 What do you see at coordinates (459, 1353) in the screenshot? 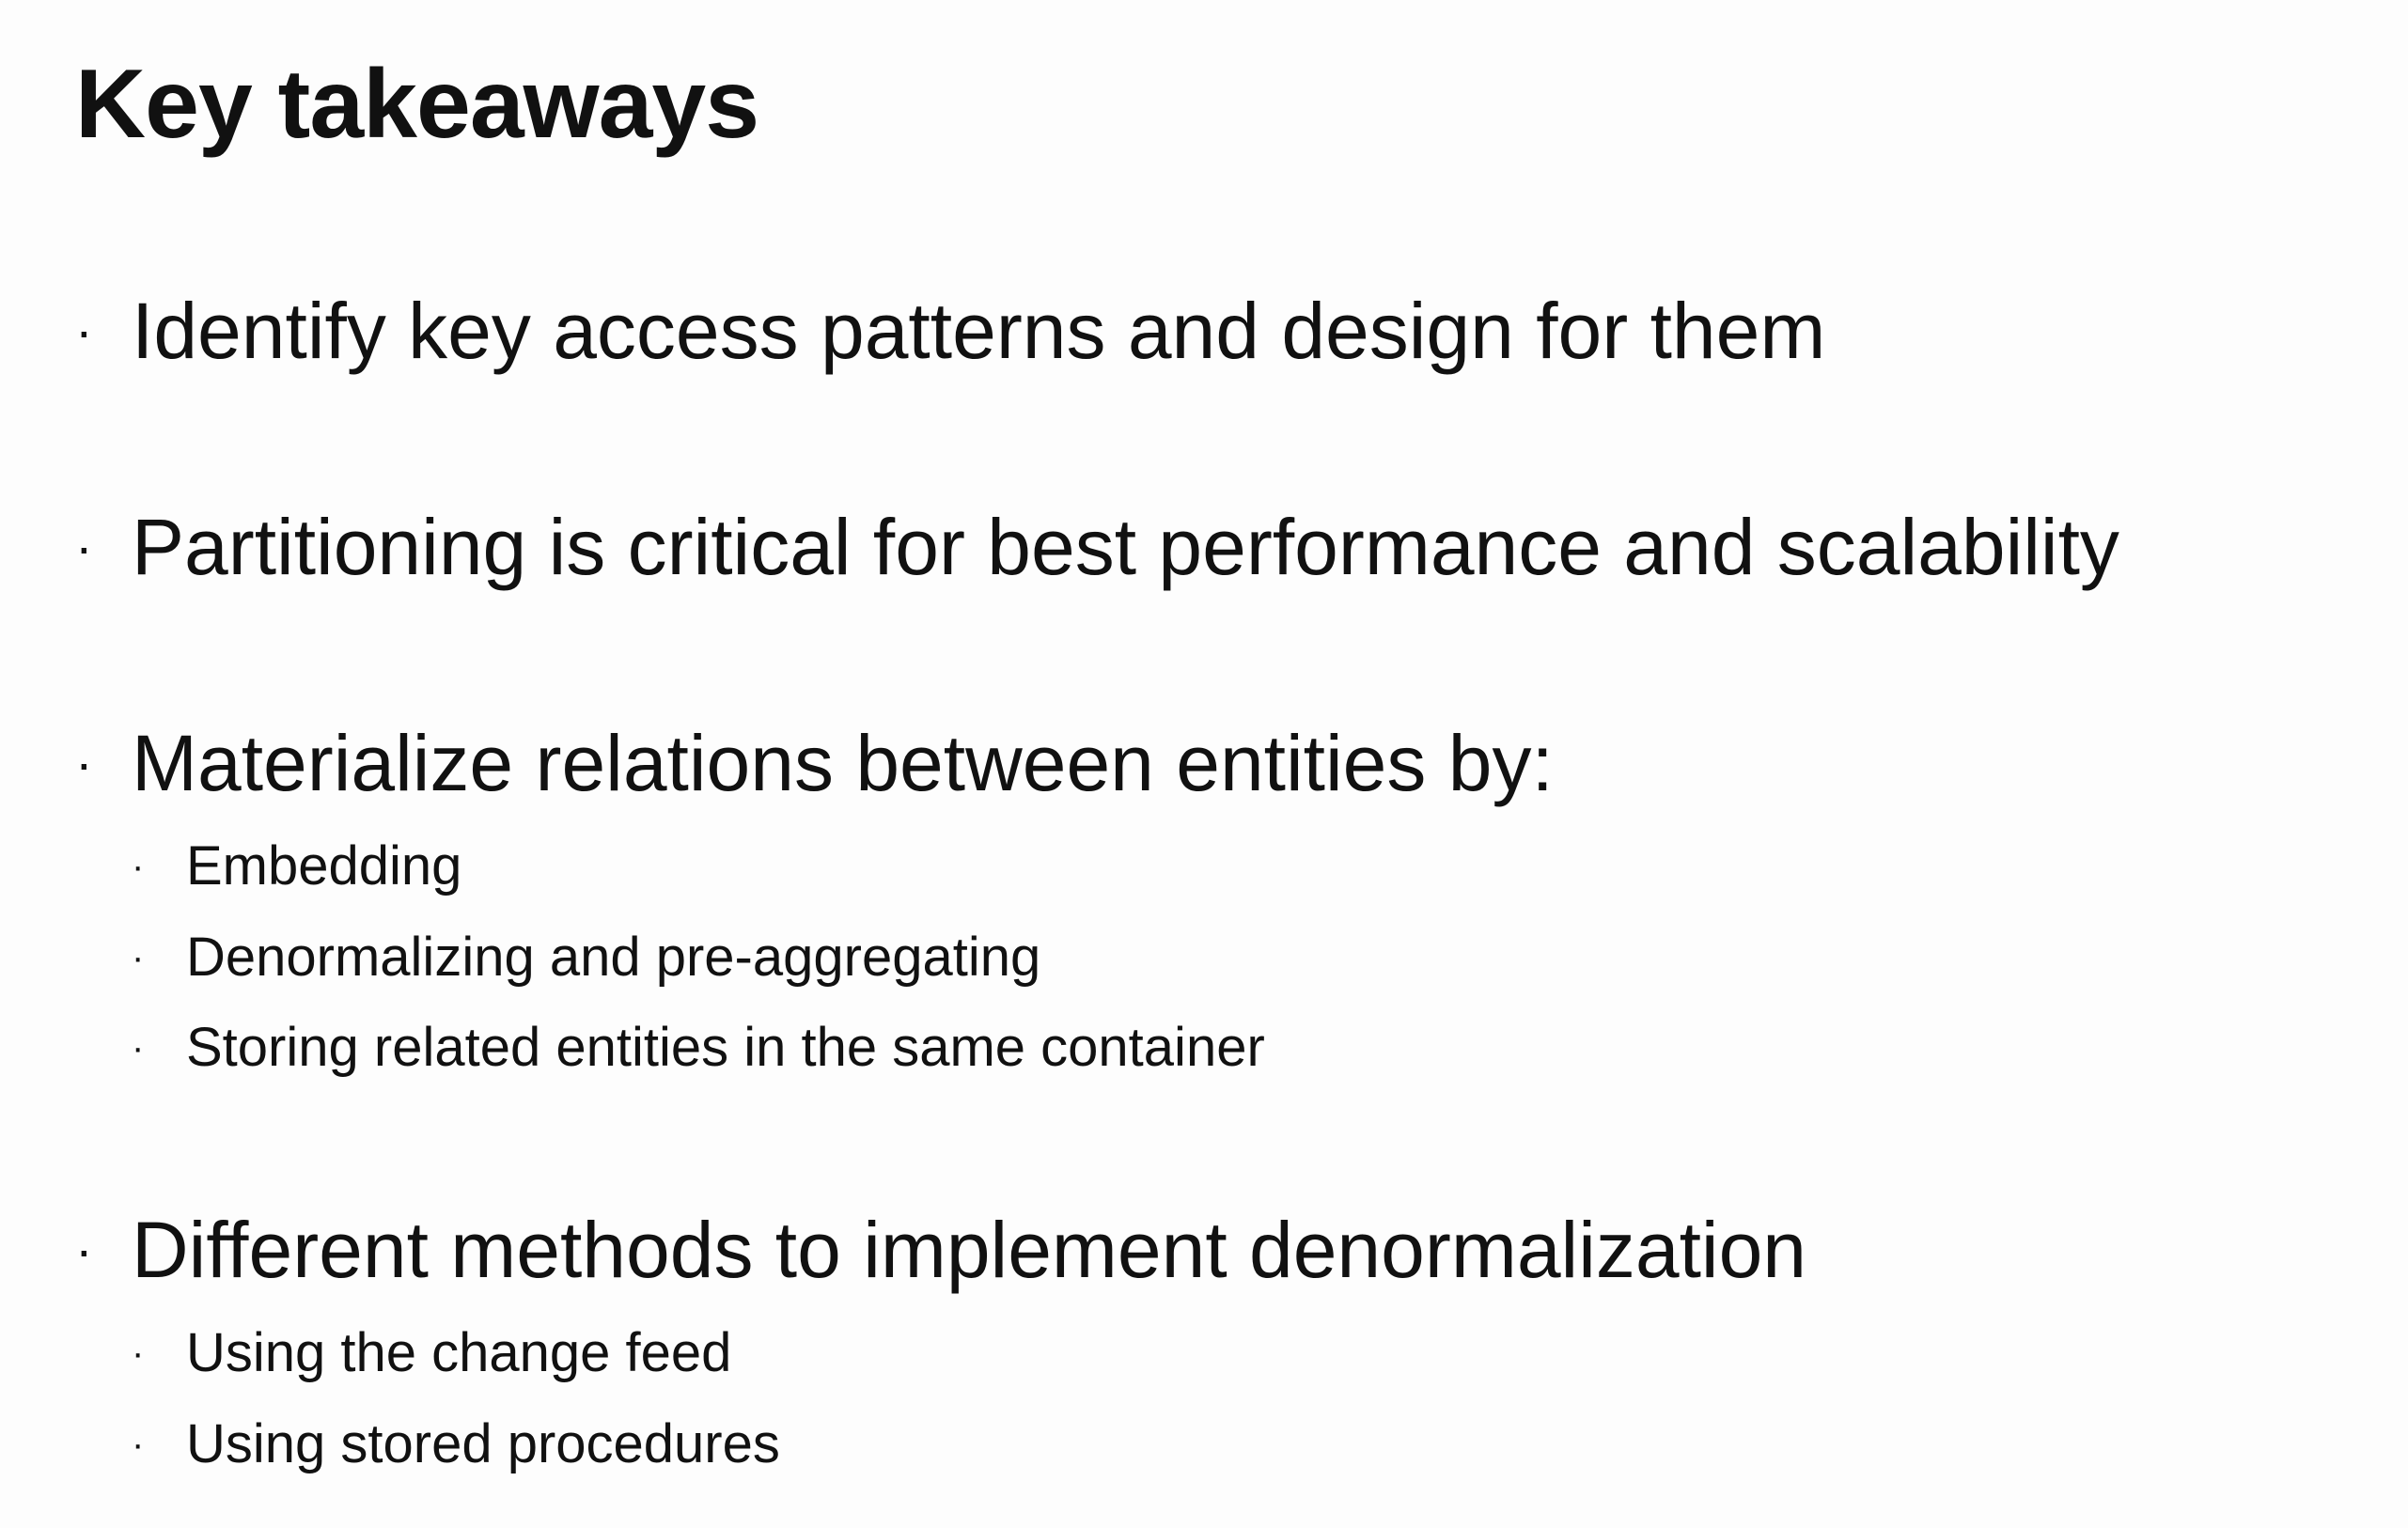
I see `sub-bullet-text: Using the change feed` at bounding box center [459, 1353].